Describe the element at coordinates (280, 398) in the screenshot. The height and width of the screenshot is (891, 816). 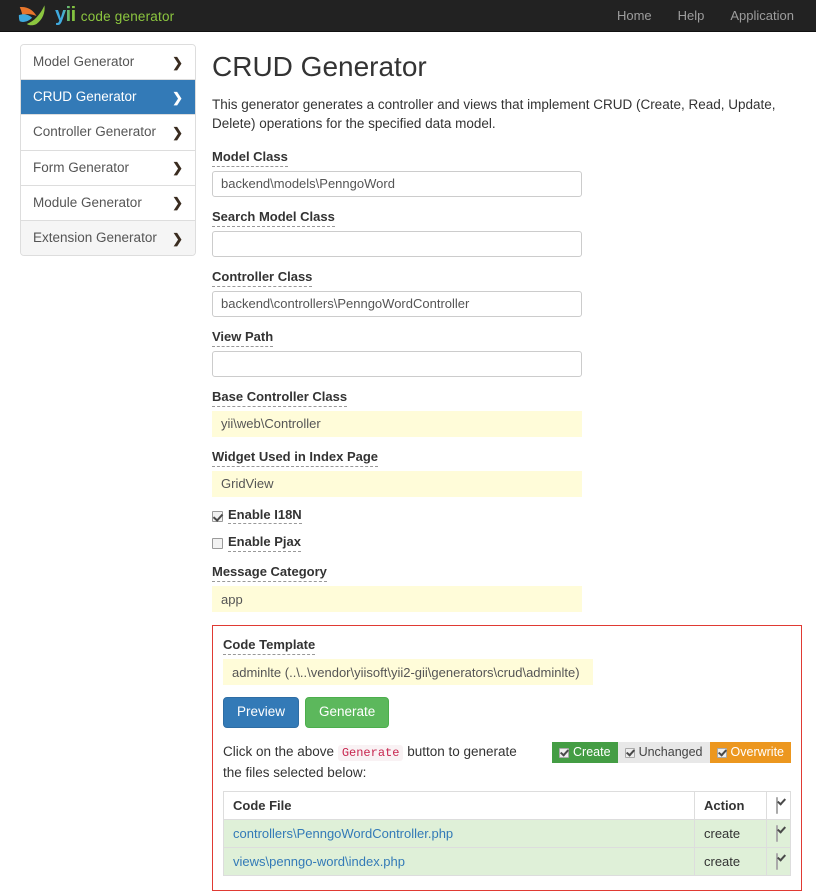
I see `field-label: Base Controller Class` at that location.